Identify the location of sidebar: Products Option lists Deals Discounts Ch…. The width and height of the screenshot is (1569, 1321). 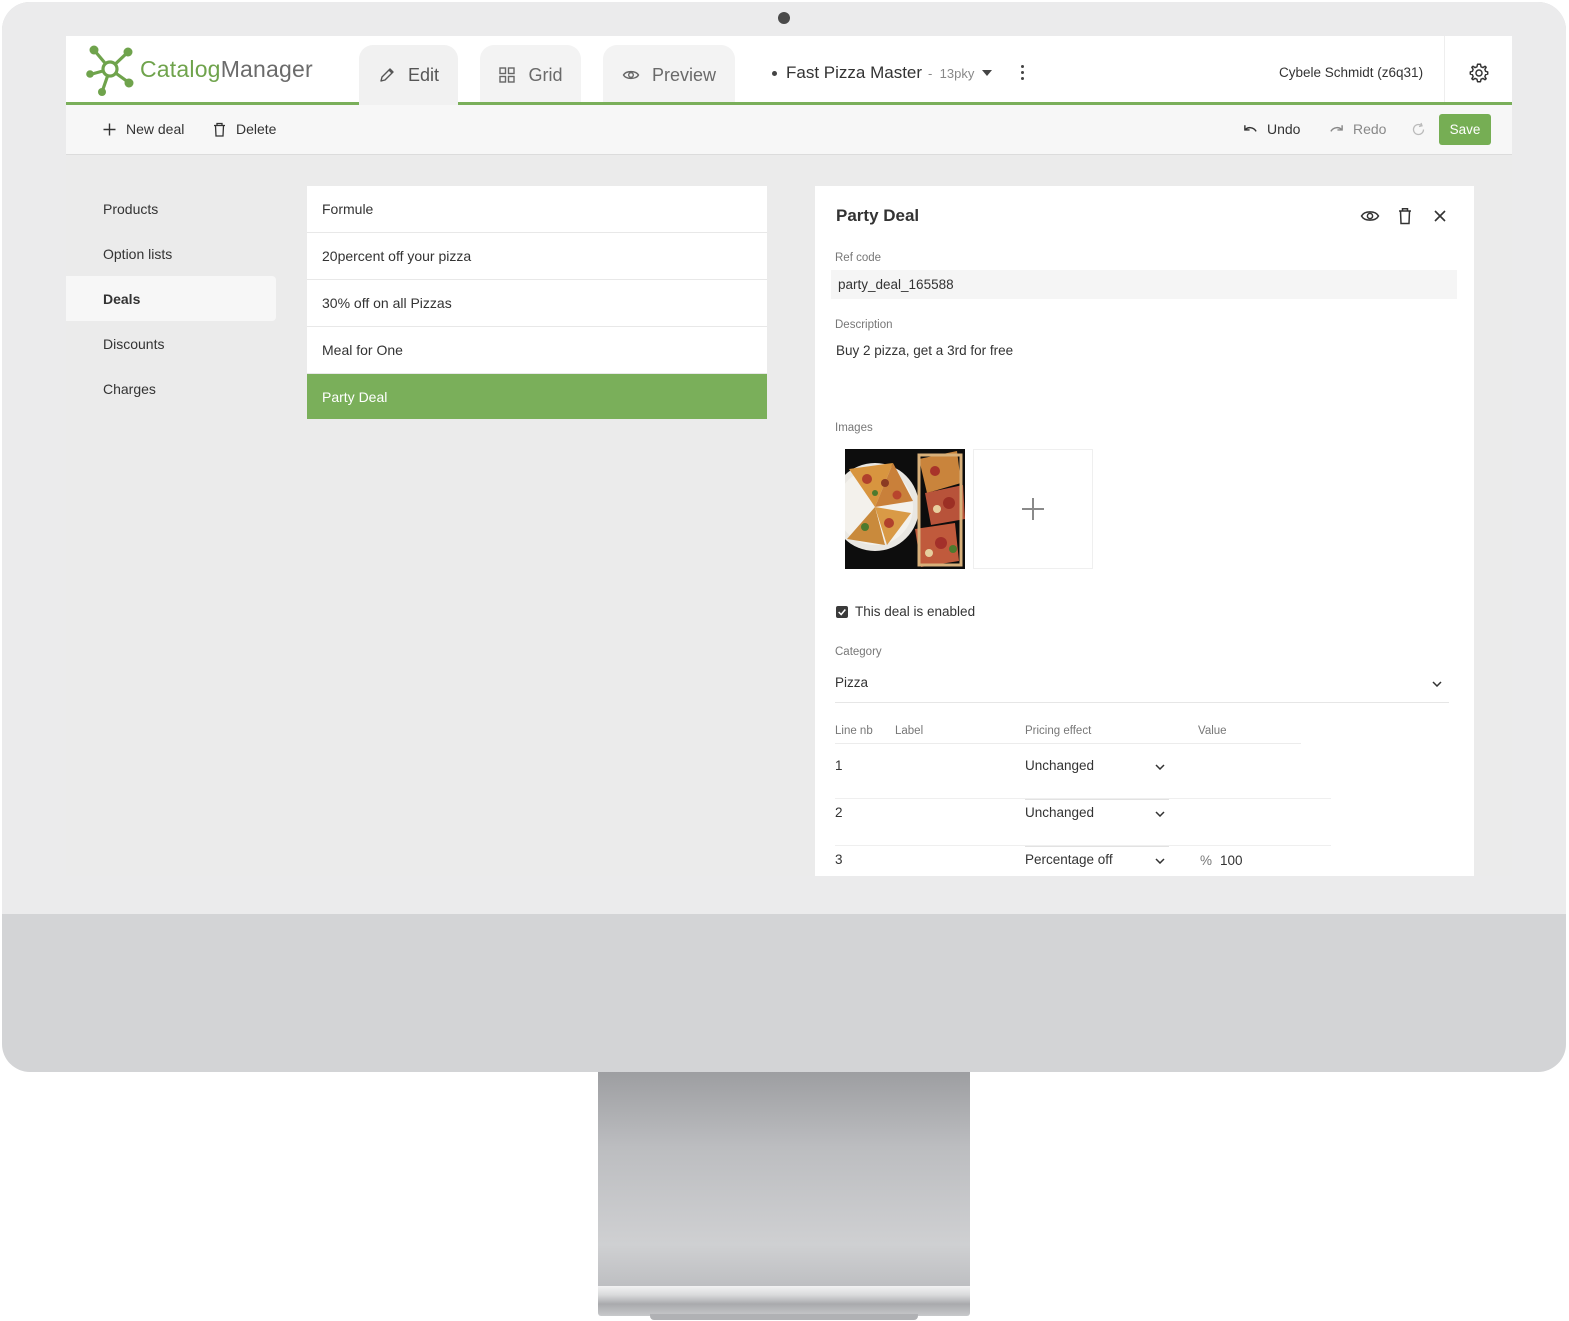
(171, 298).